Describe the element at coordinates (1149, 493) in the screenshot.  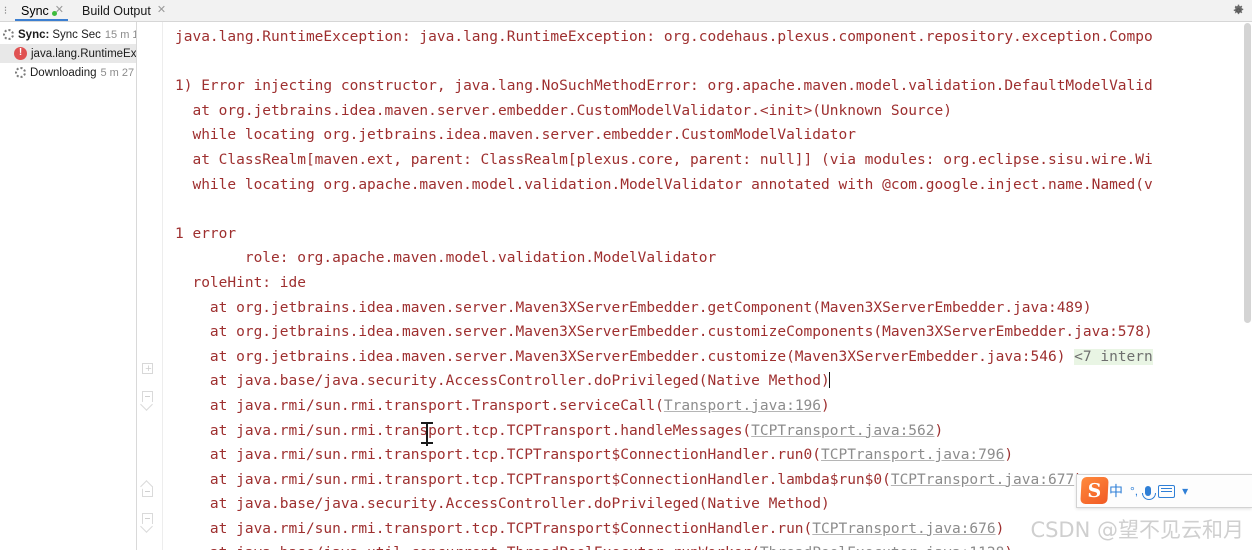
I see `microphone-icon` at that location.